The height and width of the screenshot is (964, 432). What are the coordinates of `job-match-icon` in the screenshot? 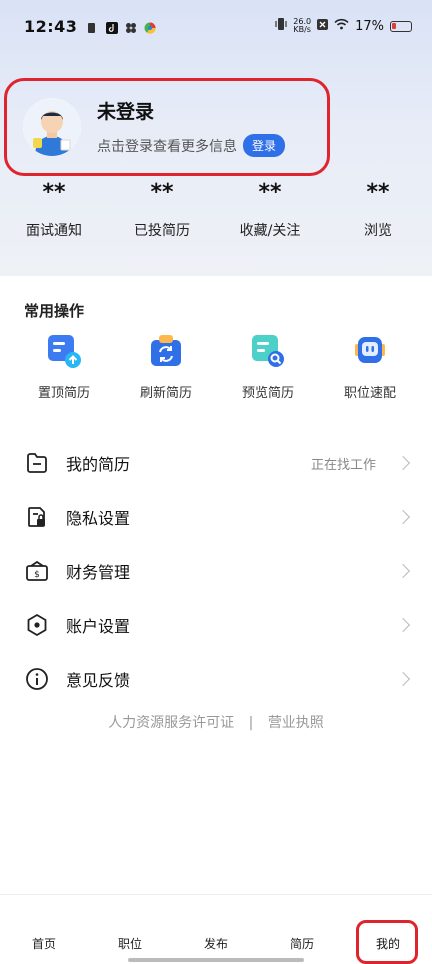 It's located at (370, 351).